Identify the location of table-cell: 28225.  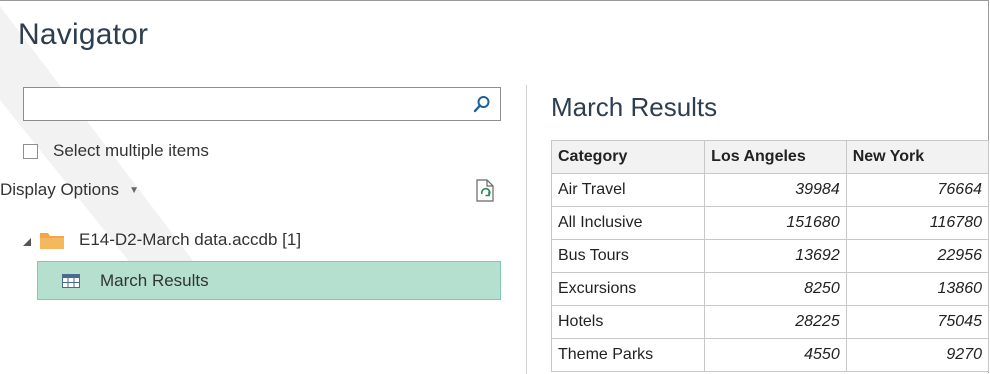
(775, 322).